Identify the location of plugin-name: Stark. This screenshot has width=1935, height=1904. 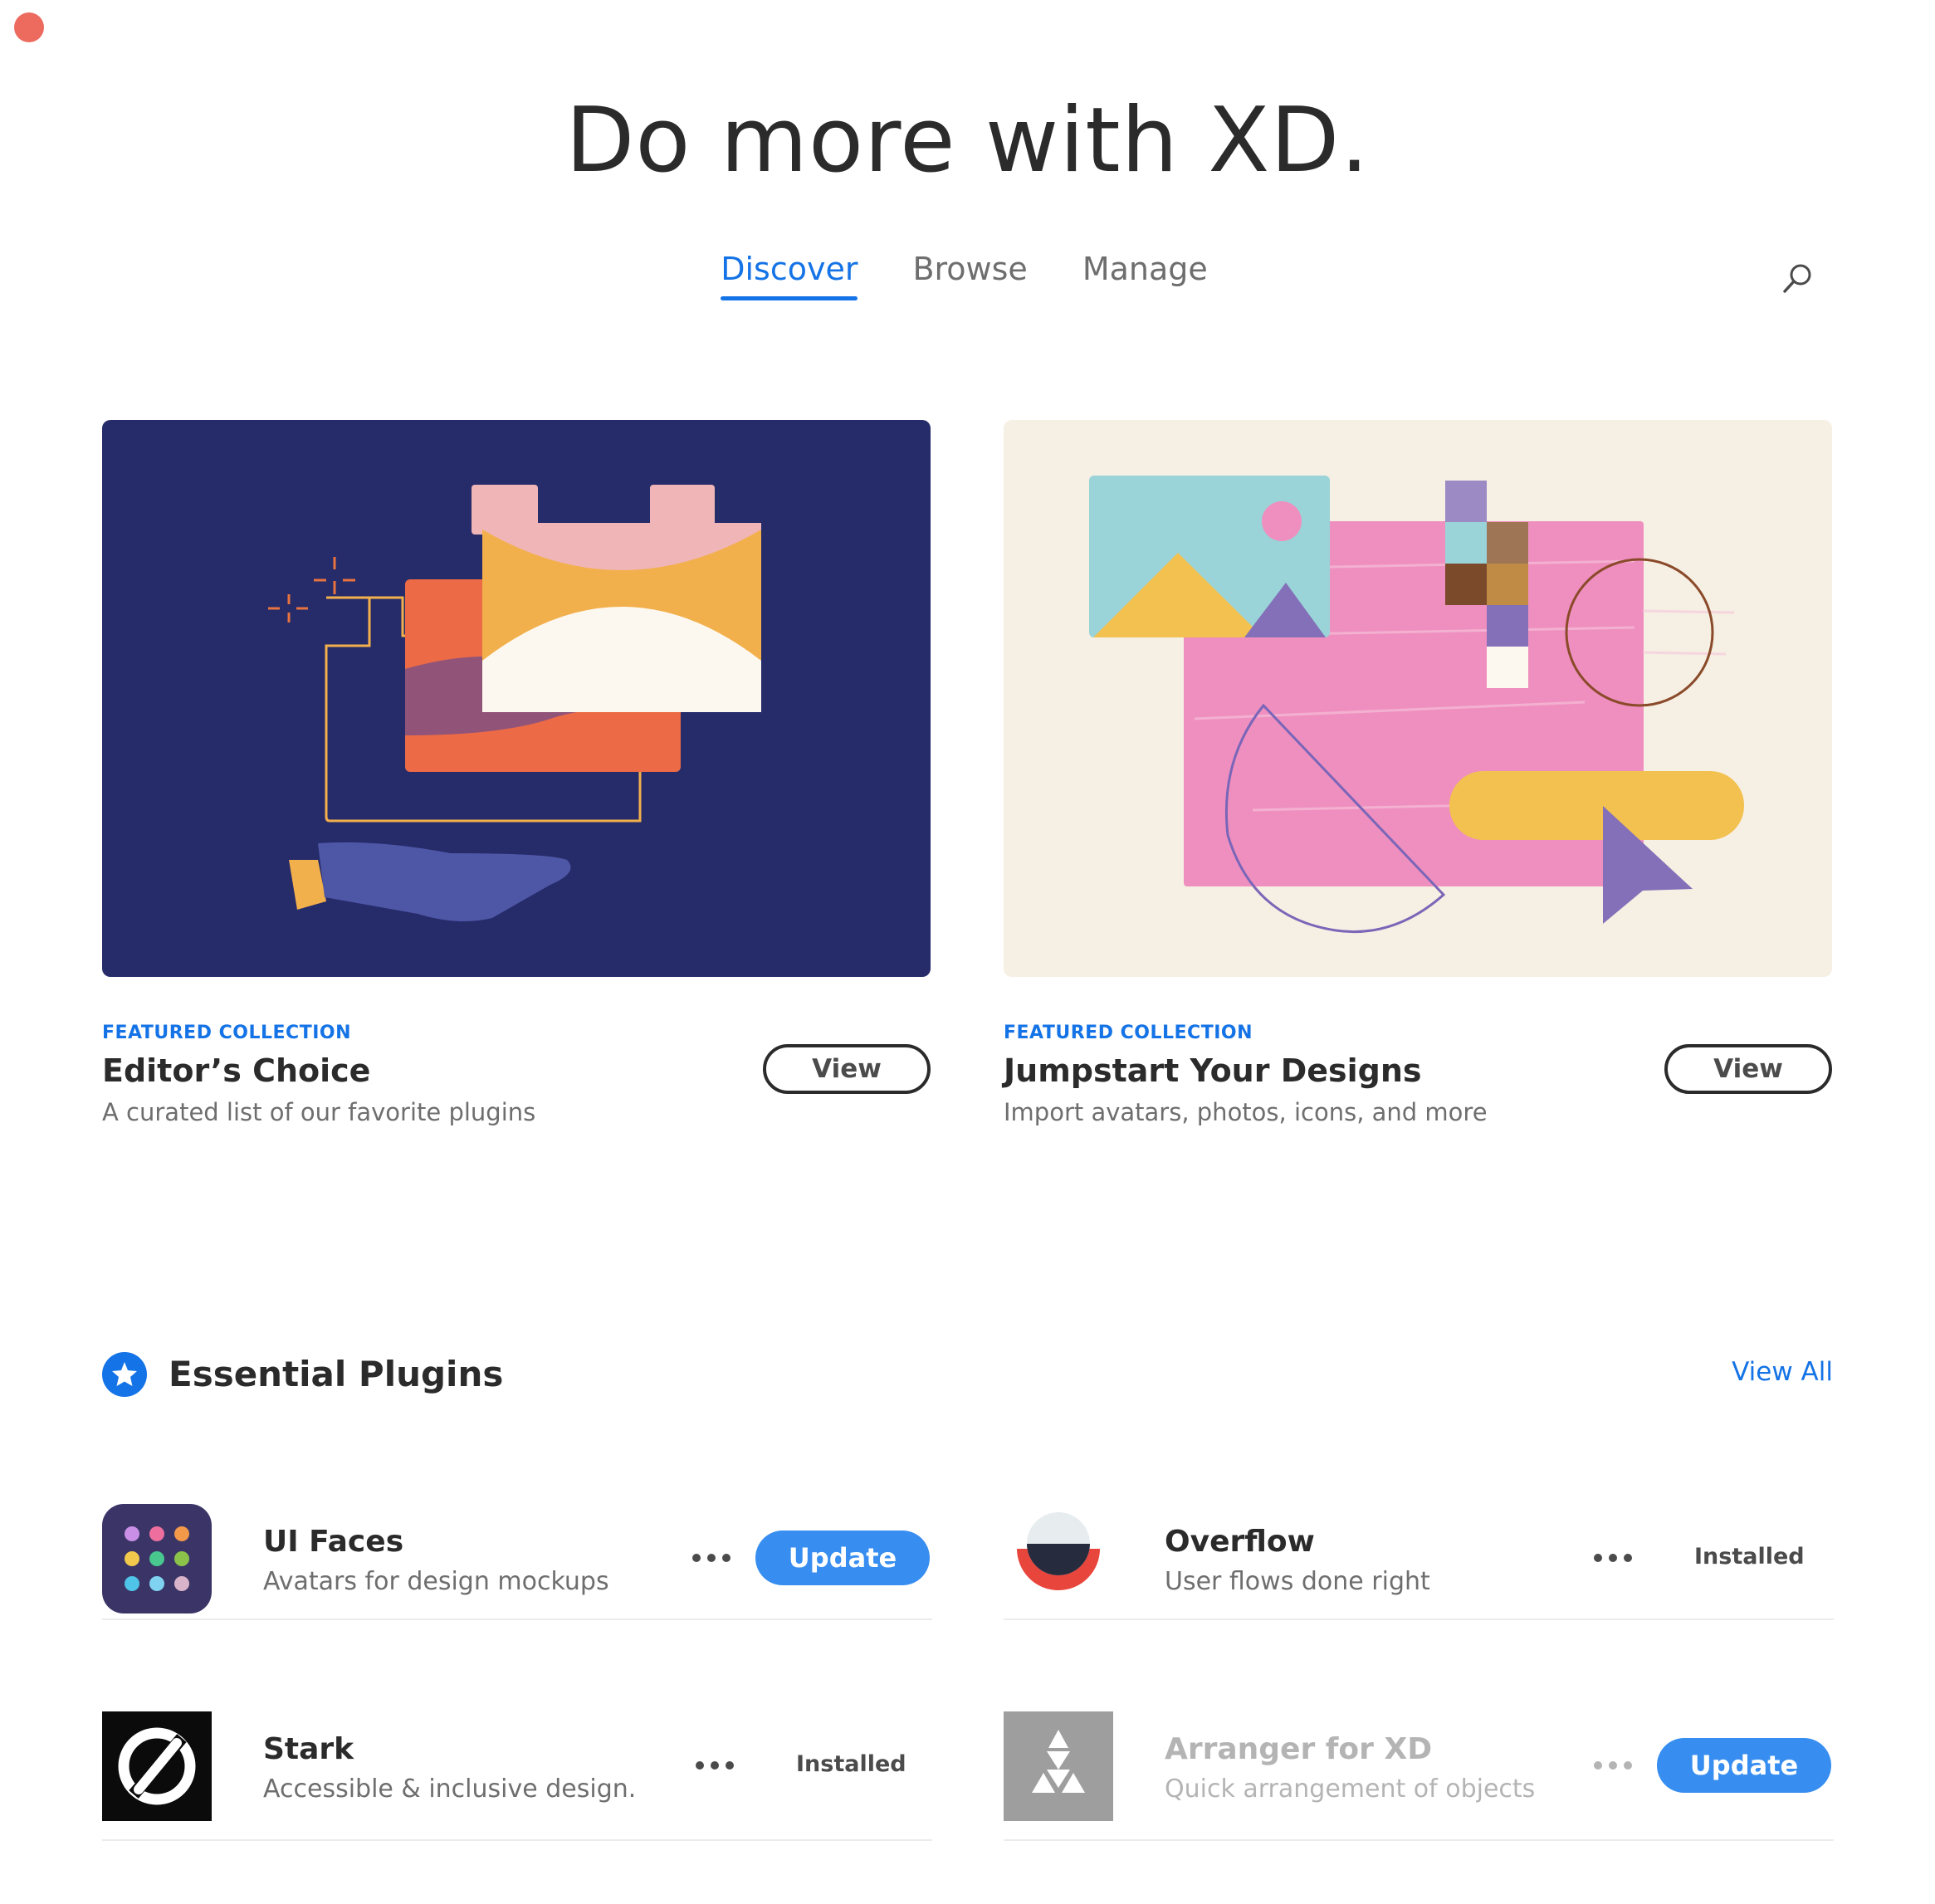
(308, 1749).